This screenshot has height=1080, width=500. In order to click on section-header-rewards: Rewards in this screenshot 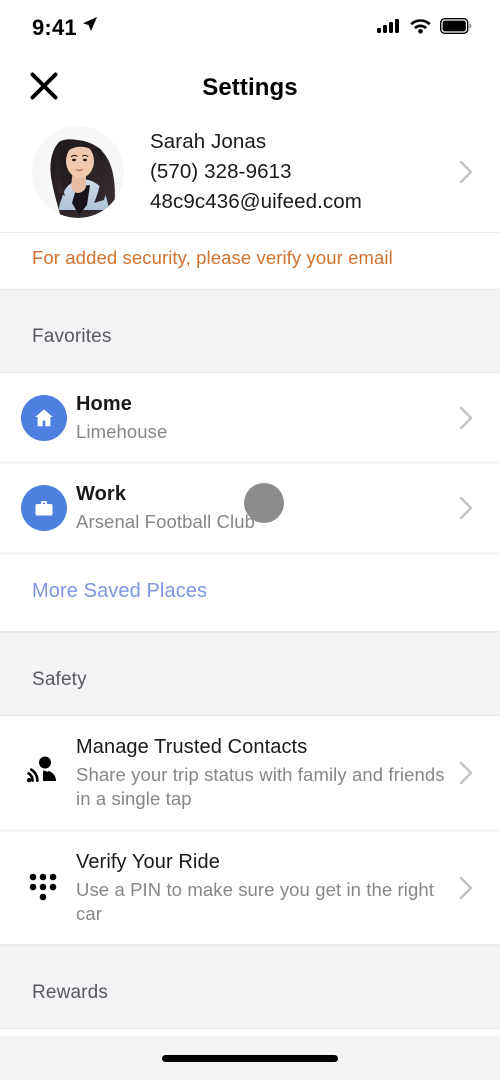, I will do `click(250, 987)`.